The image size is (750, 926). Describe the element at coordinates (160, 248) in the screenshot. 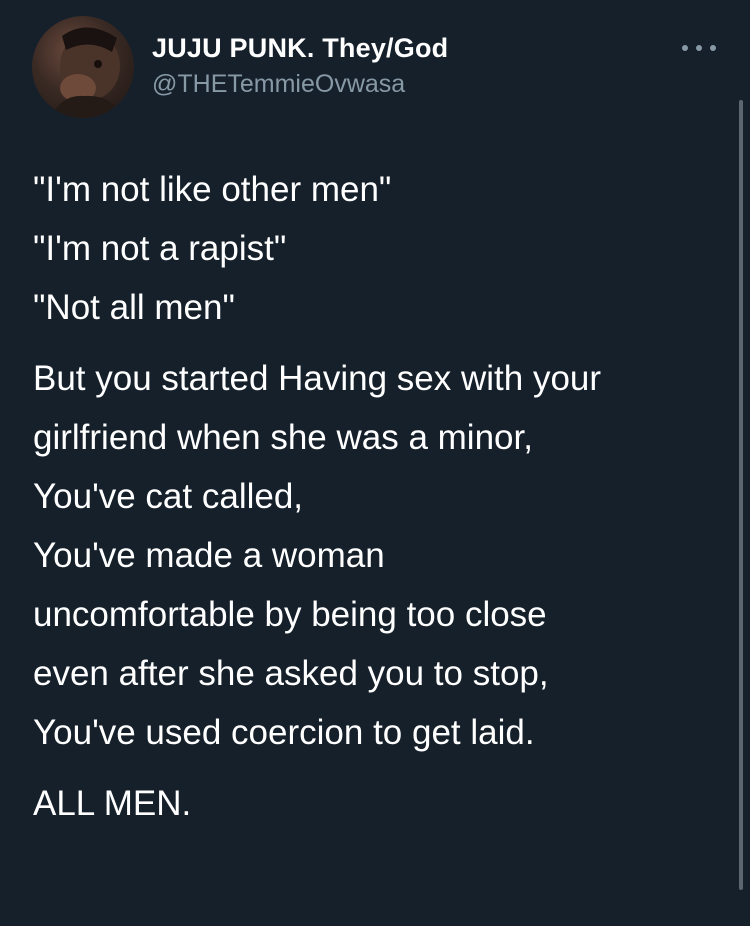

I see `tweet-line: "I'm not a rapist"` at that location.